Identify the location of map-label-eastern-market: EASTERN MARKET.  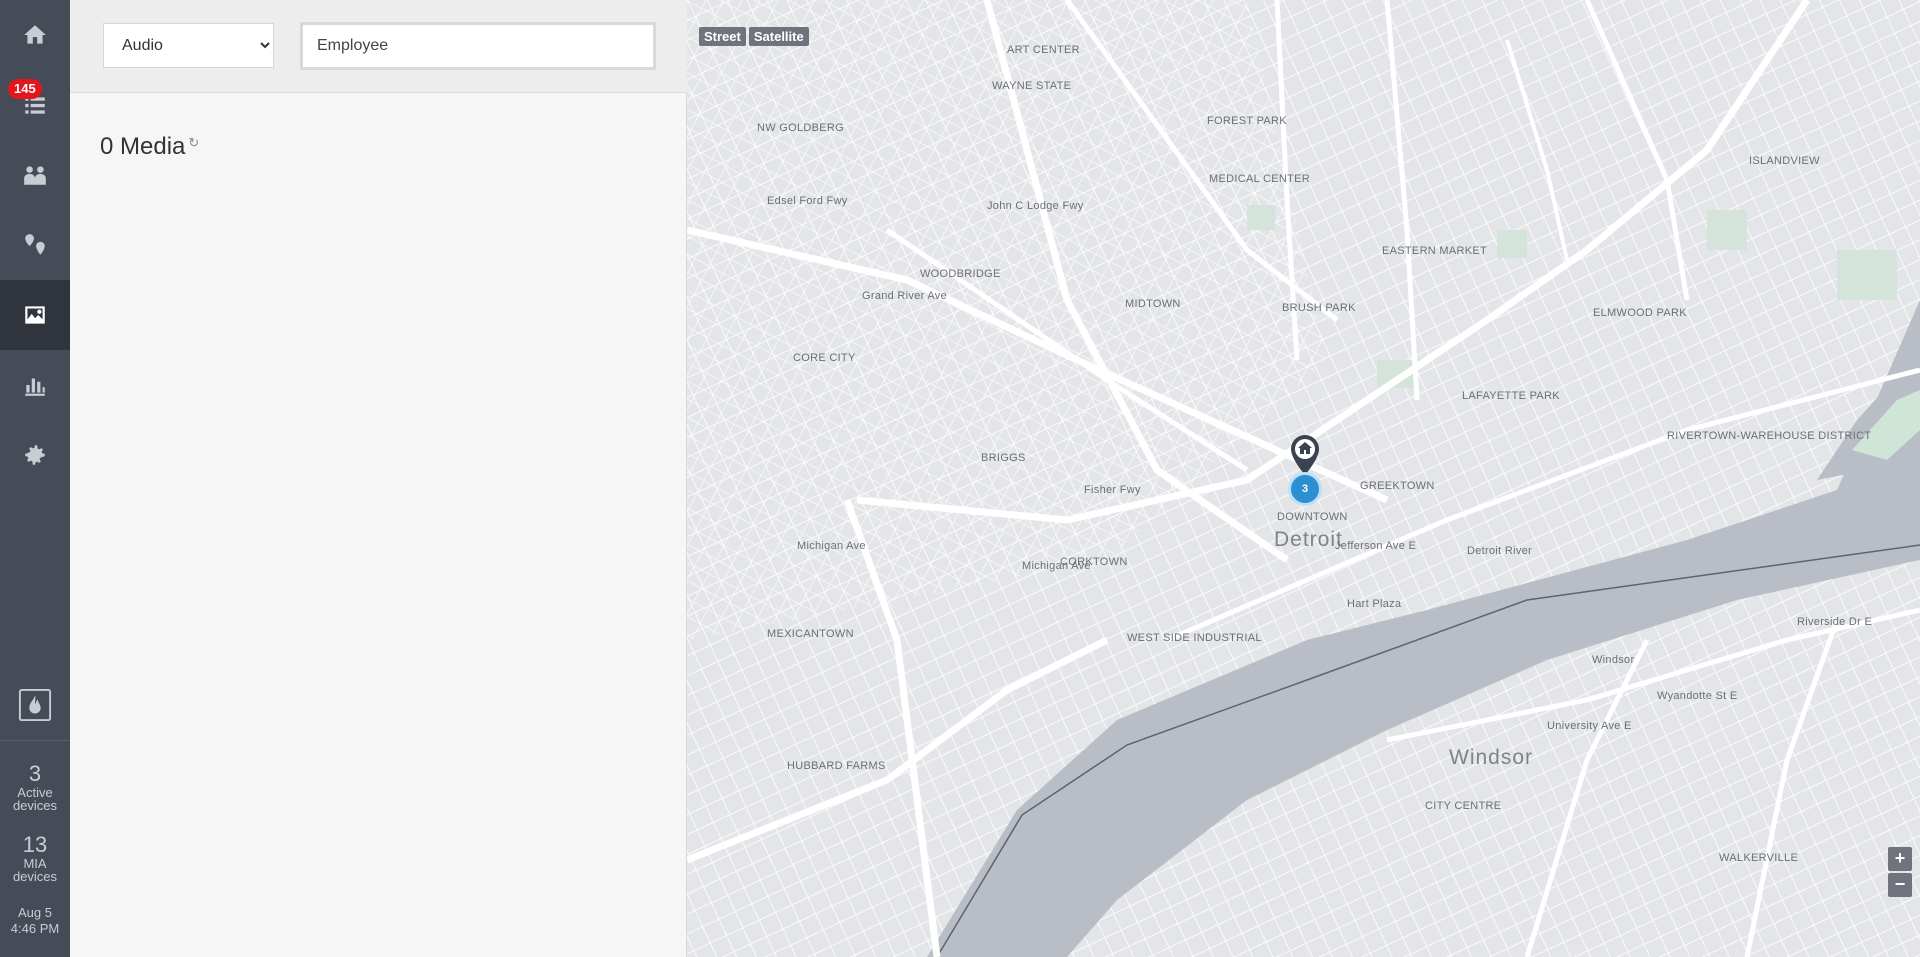
(1435, 251).